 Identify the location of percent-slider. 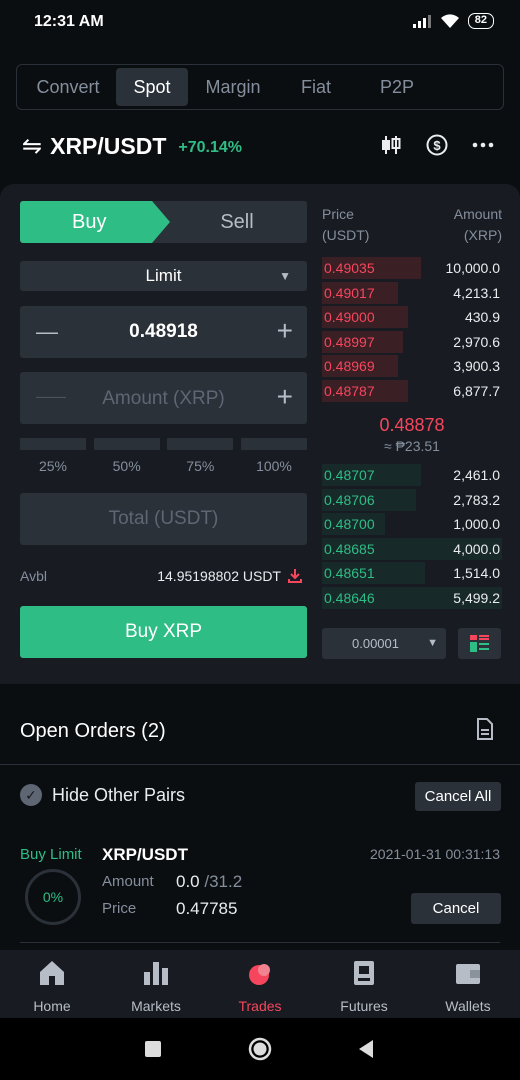
(163, 444).